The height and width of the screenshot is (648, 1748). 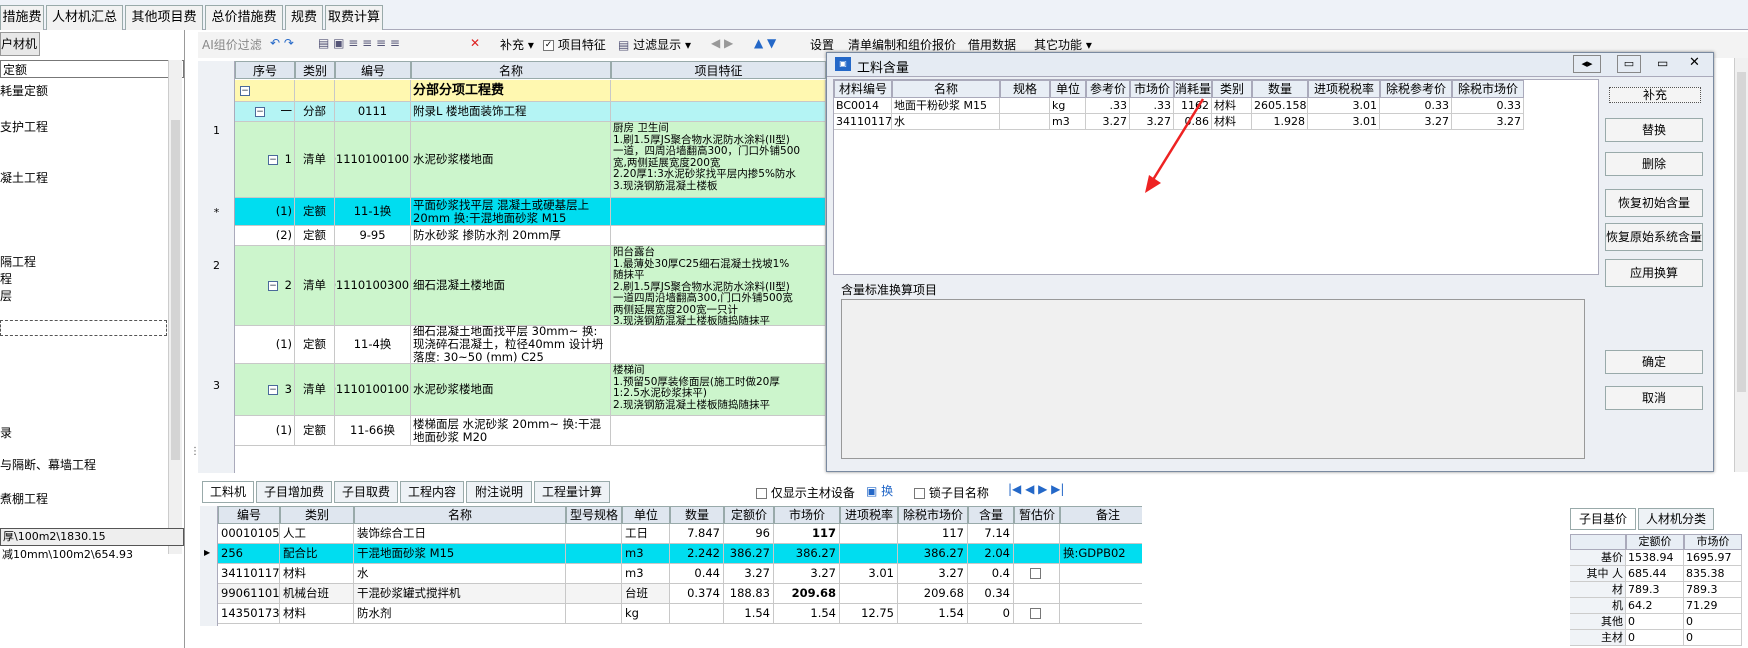 I want to click on tab-item-fee: 子目取费, so click(x=366, y=492).